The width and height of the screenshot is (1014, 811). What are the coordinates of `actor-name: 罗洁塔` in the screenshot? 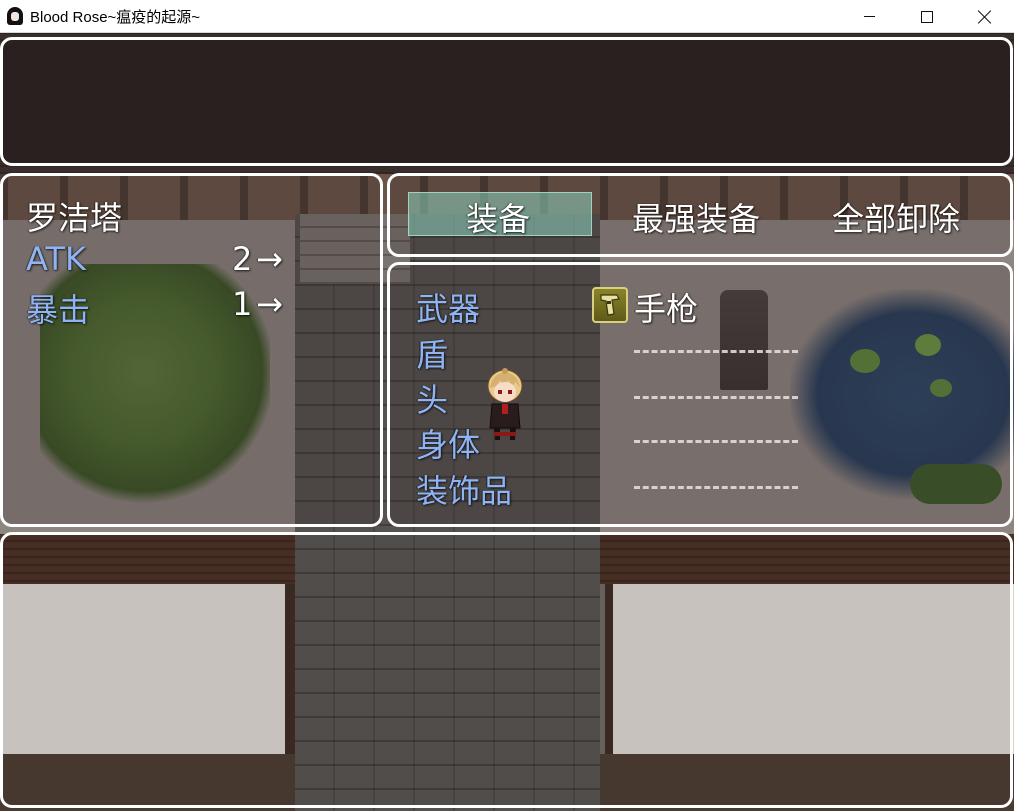 It's located at (74, 218).